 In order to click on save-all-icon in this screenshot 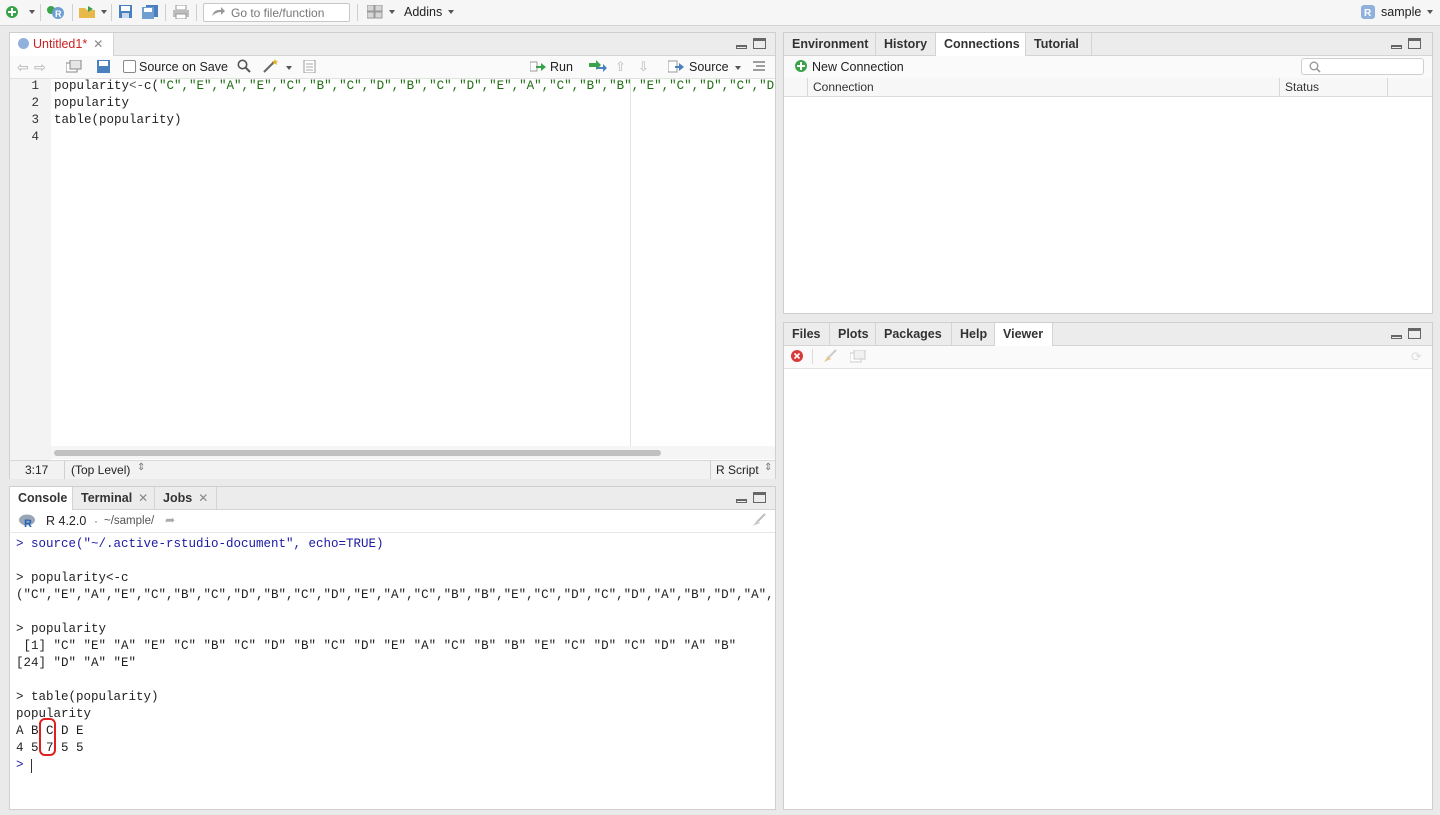, I will do `click(150, 12)`.